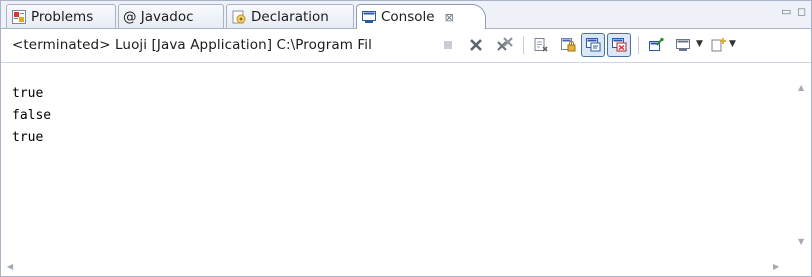 This screenshot has height=277, width=812. Describe the element at coordinates (801, 87) in the screenshot. I see `scroll-up-icon: ▲` at that location.